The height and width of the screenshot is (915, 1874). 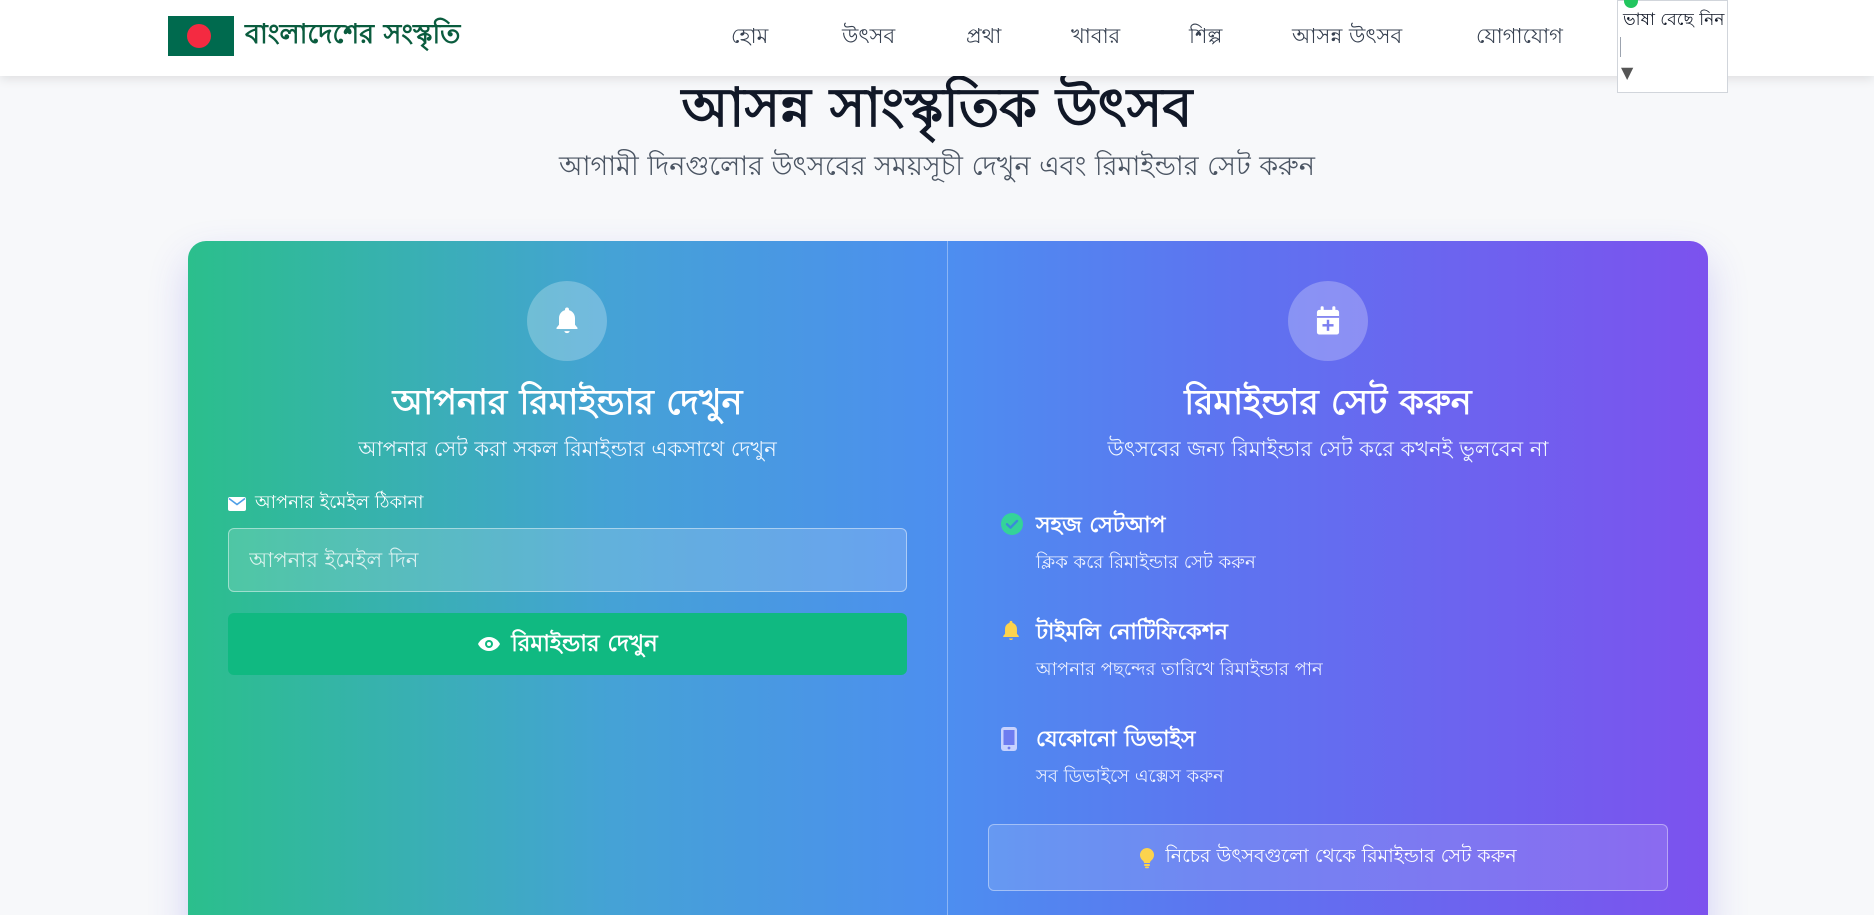 What do you see at coordinates (1112, 757) in the screenshot?
I see `feature-any-device: যেকোনো ডিভাইস সব ডিভাইসে এক্সেস করুন` at bounding box center [1112, 757].